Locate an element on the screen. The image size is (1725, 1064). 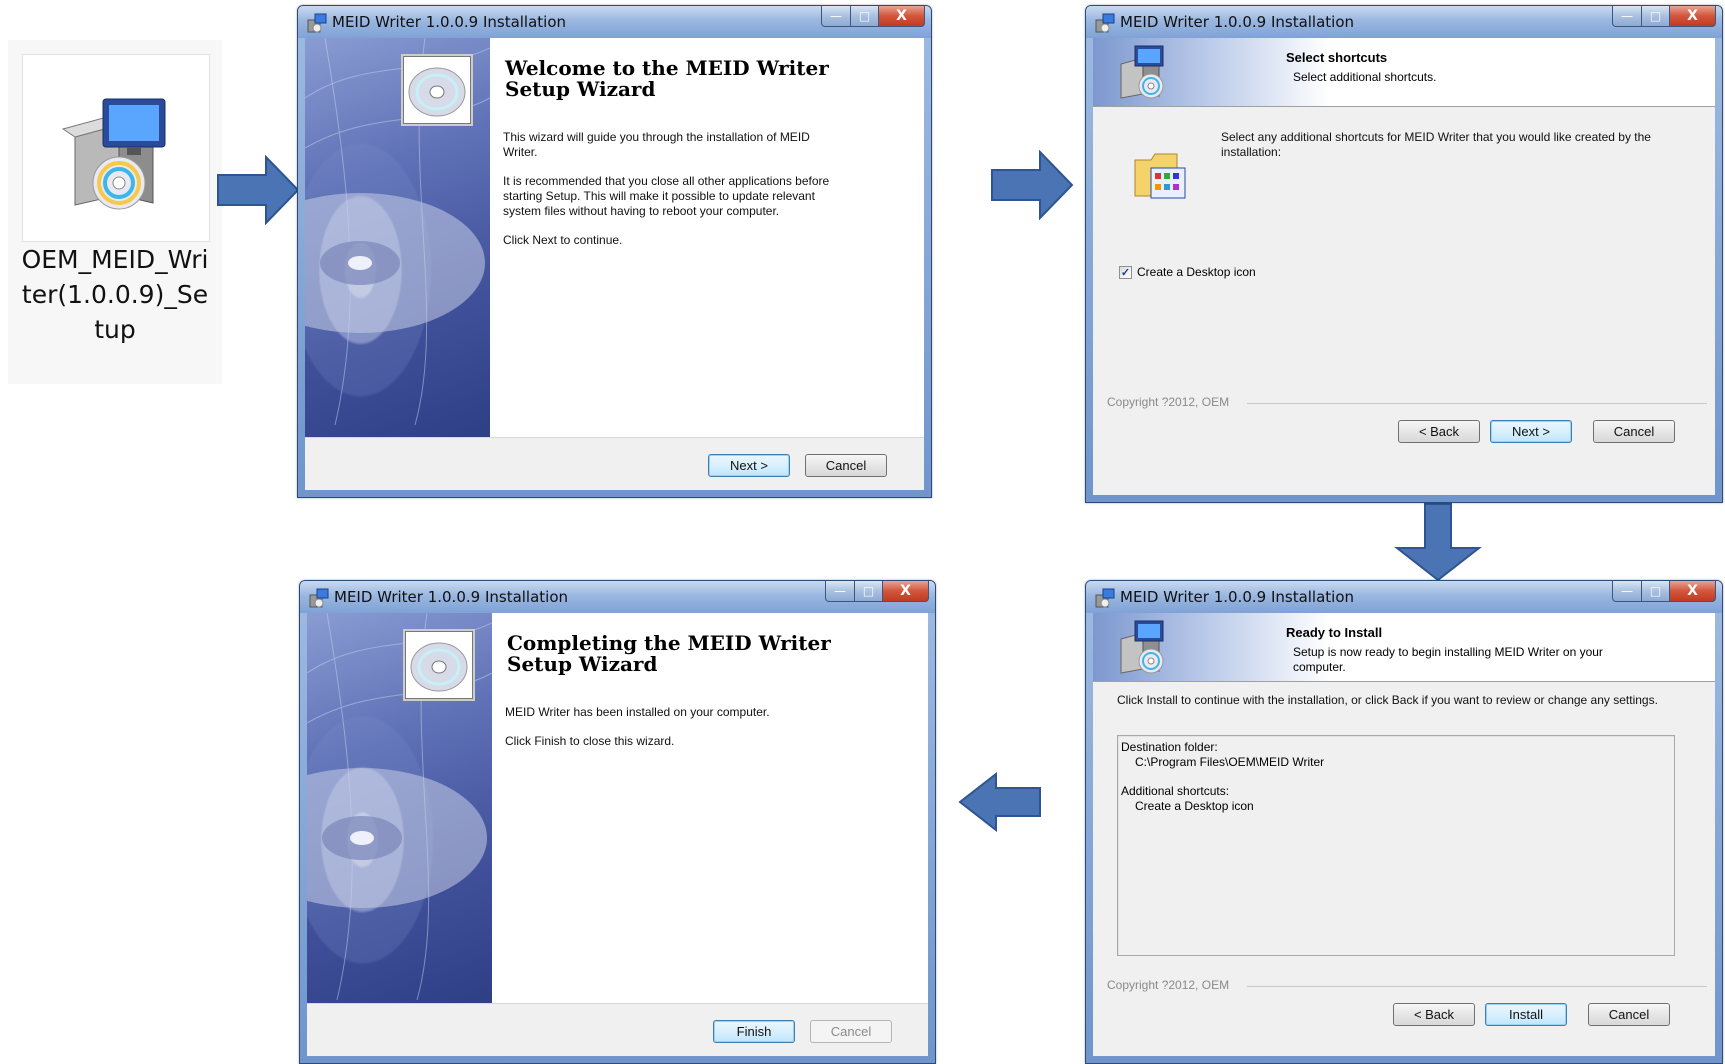
arrow-down-icon is located at coordinates (1438, 542).